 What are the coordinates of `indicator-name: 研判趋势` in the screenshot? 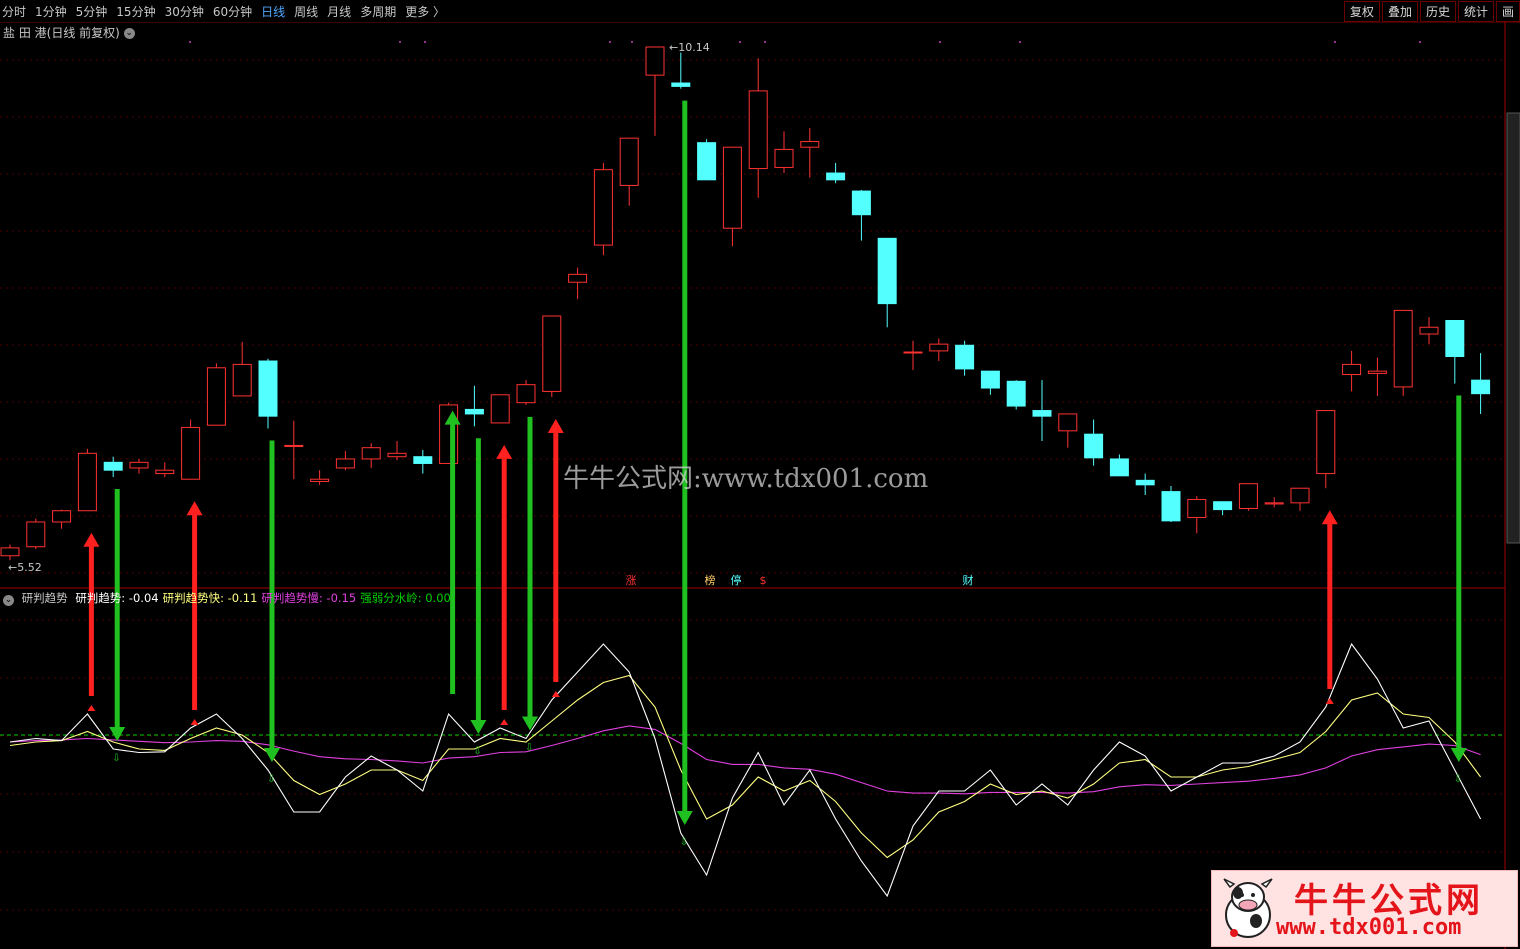 It's located at (44, 598).